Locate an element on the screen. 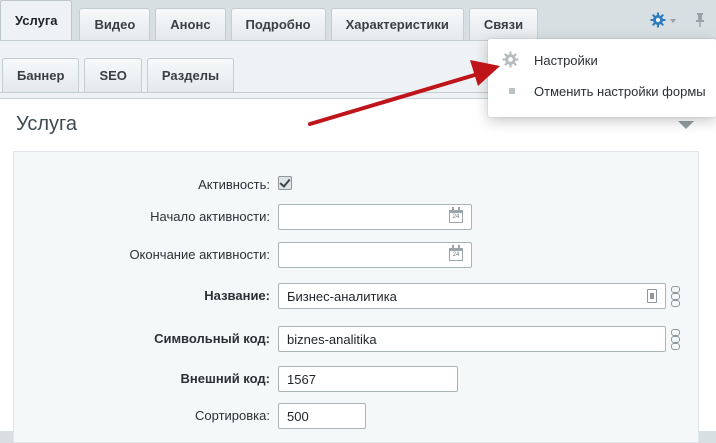  start-date-input: 24 is located at coordinates (375, 217).